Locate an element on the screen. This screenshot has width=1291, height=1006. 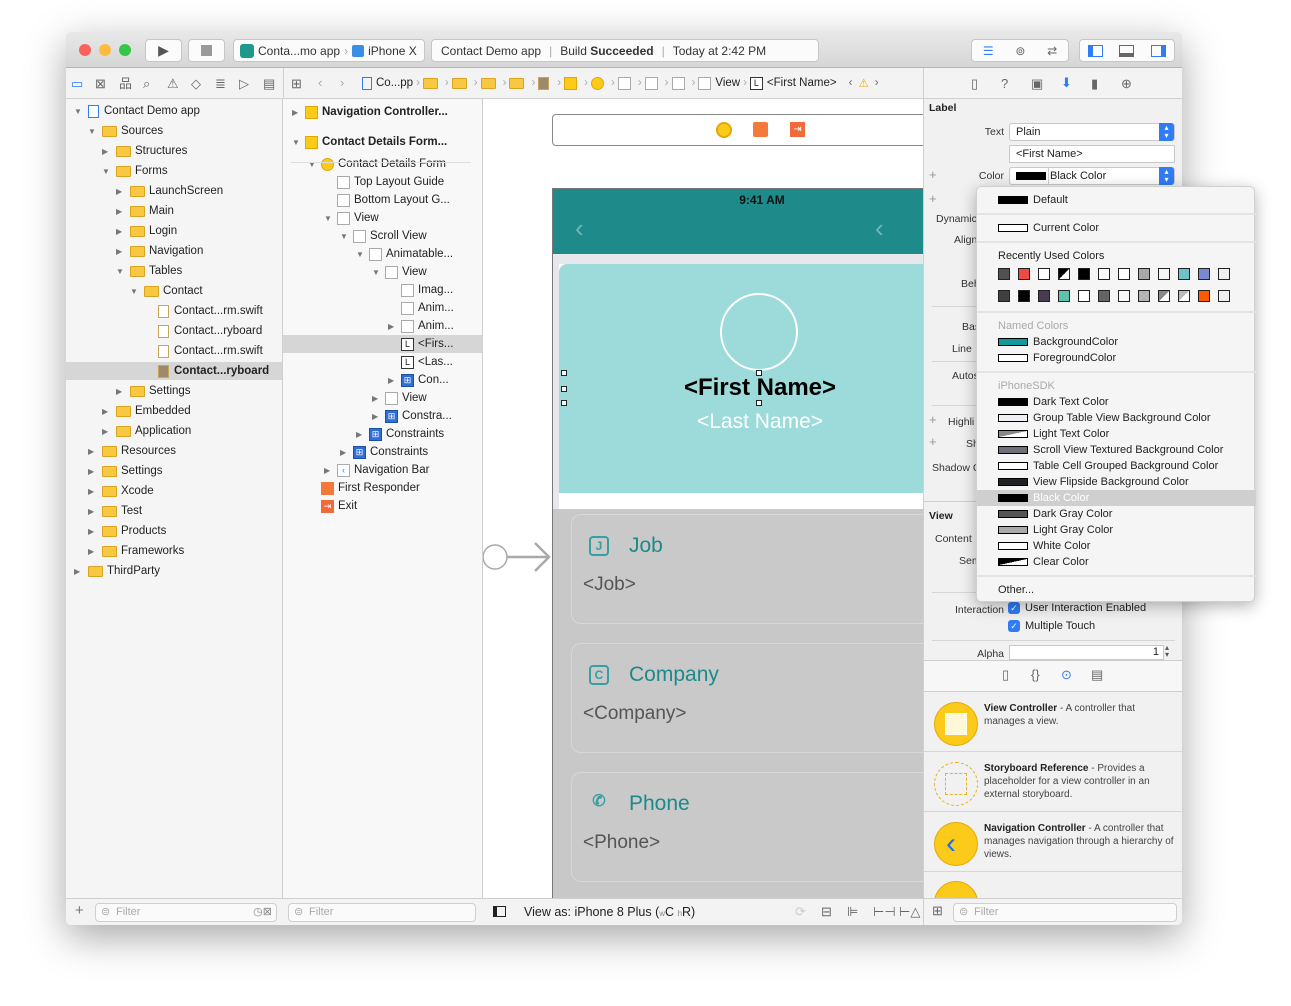
named-color-option: ForegroundColor is located at coordinates (1116, 358).